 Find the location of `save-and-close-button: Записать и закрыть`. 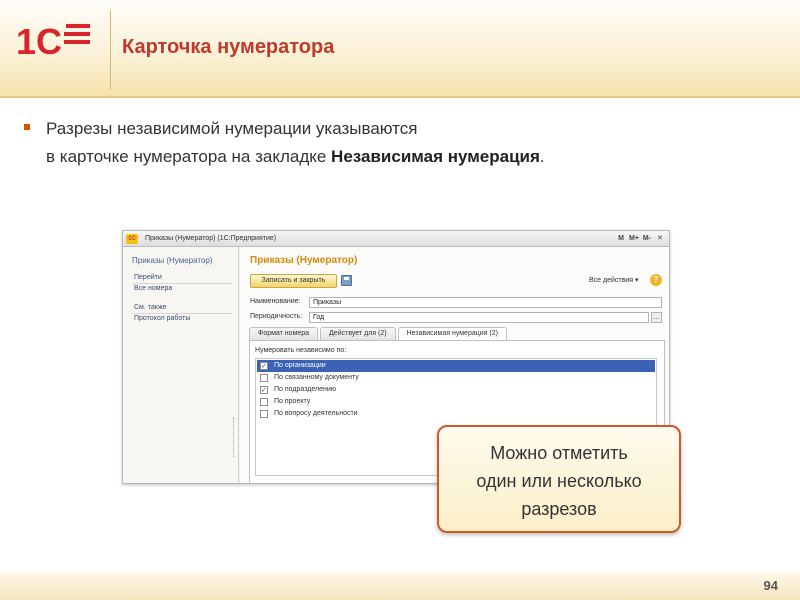

save-and-close-button: Записать и закрыть is located at coordinates (293, 281).